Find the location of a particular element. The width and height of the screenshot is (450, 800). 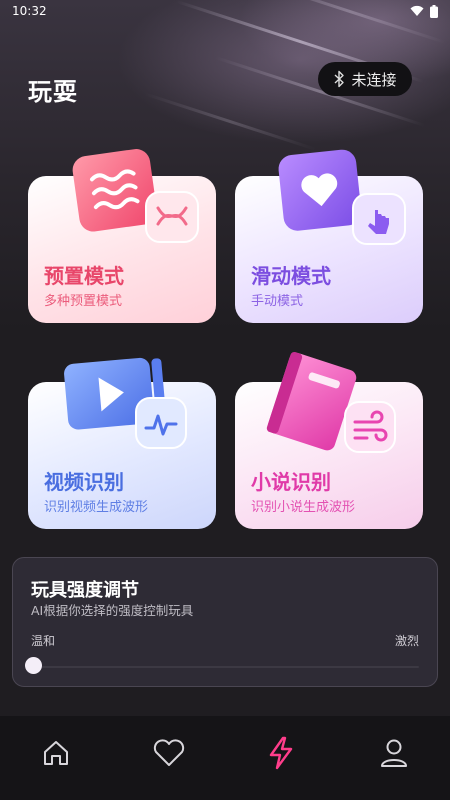

slide-mode-subtitle: 手动模式 is located at coordinates (277, 301).